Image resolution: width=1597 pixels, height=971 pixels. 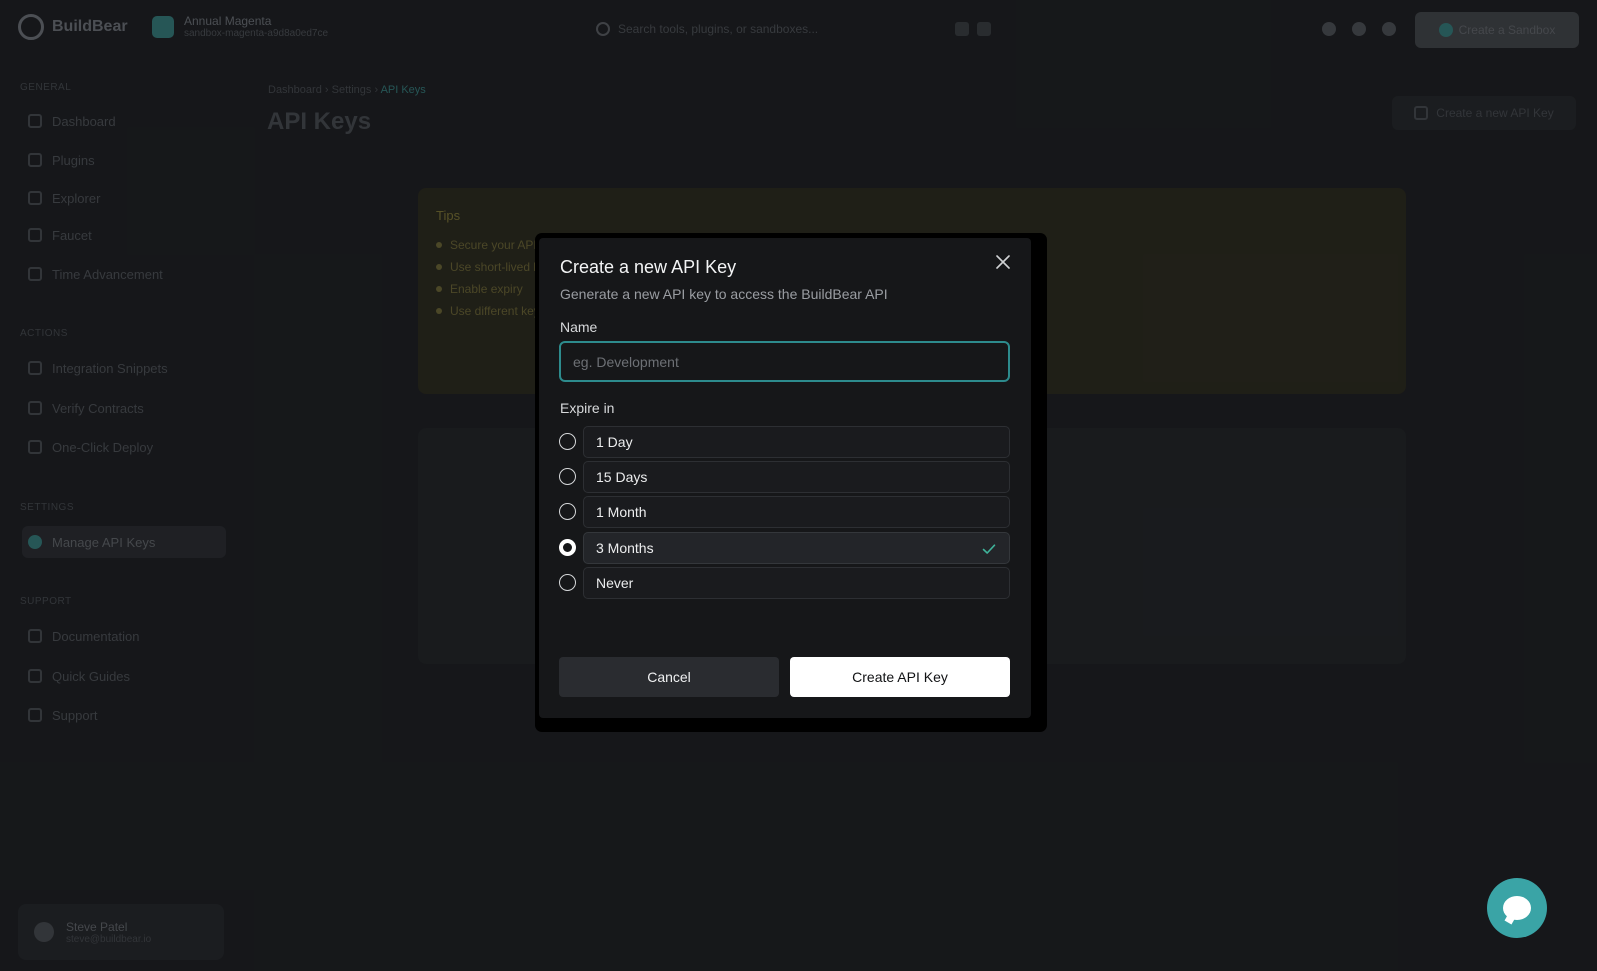 What do you see at coordinates (900, 677) in the screenshot?
I see `create-api-key-submit-button: Create API Key` at bounding box center [900, 677].